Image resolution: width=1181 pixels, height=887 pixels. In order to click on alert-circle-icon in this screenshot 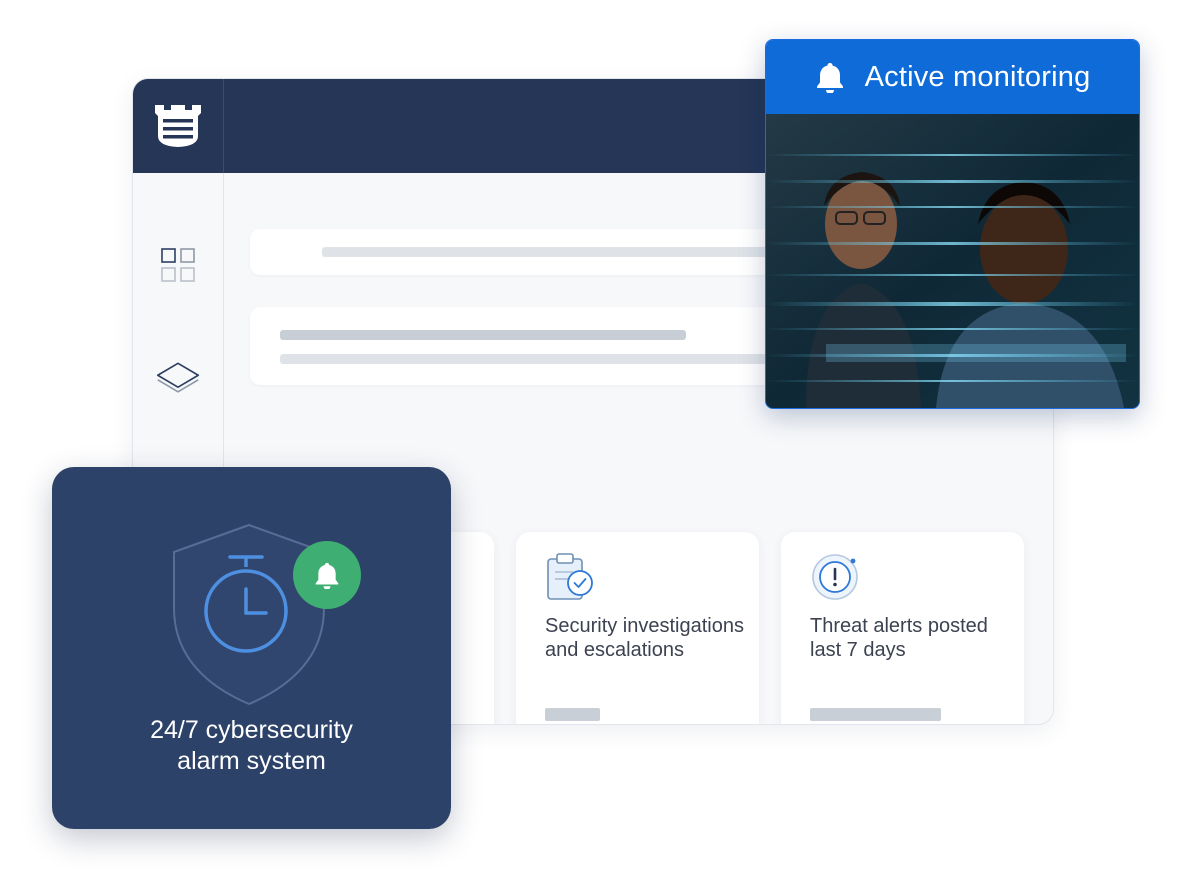, I will do `click(835, 577)`.